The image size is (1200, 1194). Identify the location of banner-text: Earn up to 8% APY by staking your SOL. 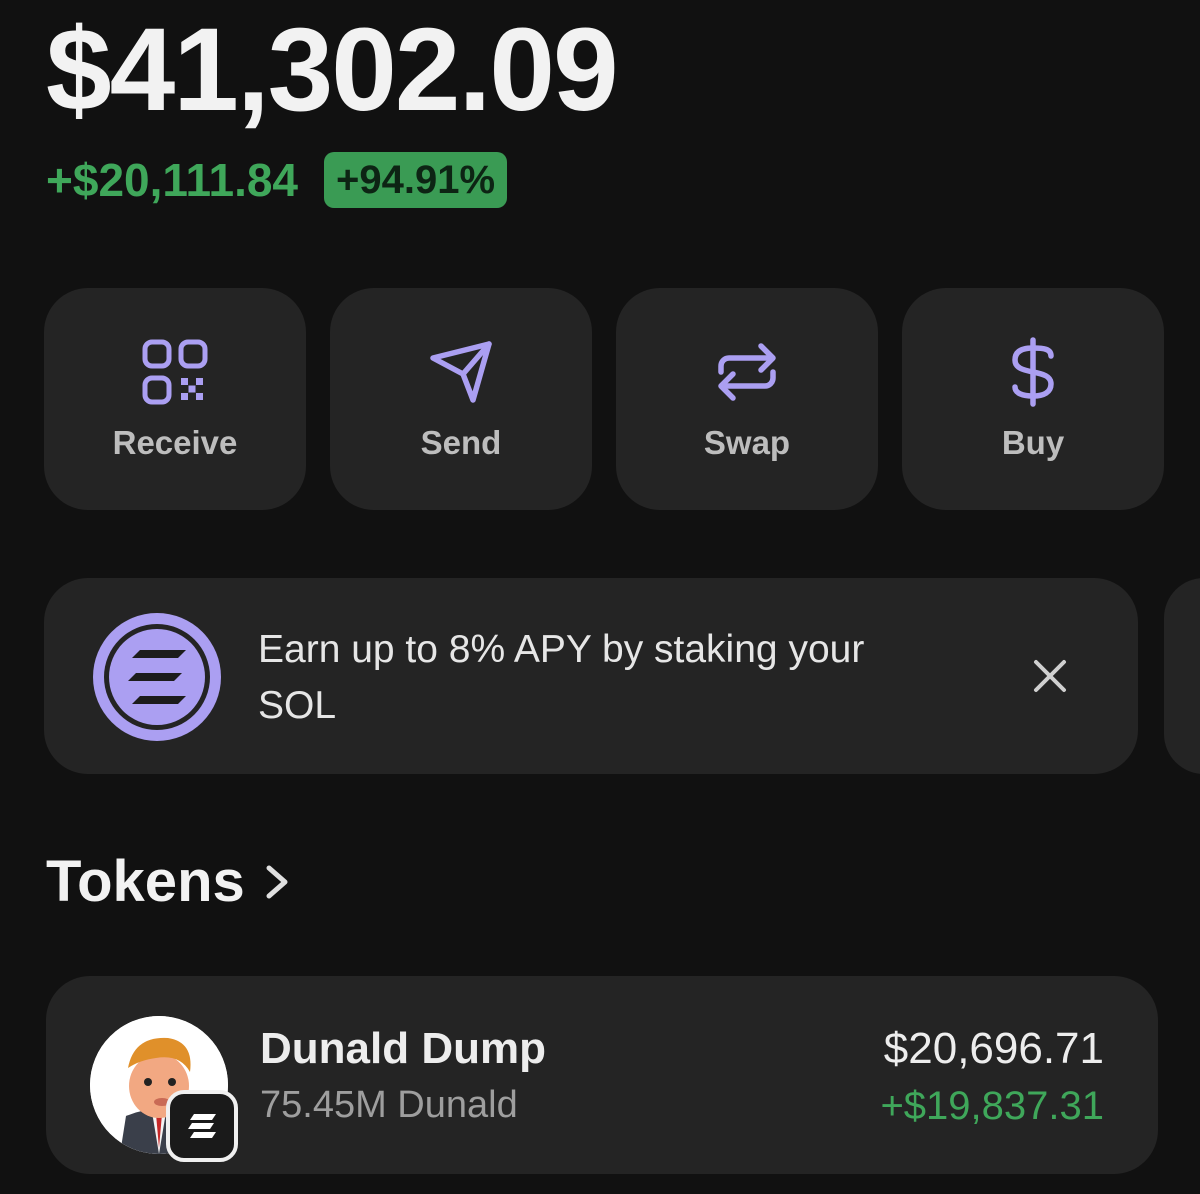
(561, 677).